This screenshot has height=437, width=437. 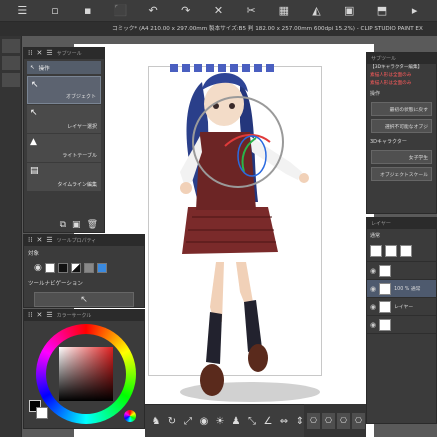 What do you see at coordinates (64, 177) in the screenshot?
I see `subtool-item-timeline: ▤ タイムライン編集` at bounding box center [64, 177].